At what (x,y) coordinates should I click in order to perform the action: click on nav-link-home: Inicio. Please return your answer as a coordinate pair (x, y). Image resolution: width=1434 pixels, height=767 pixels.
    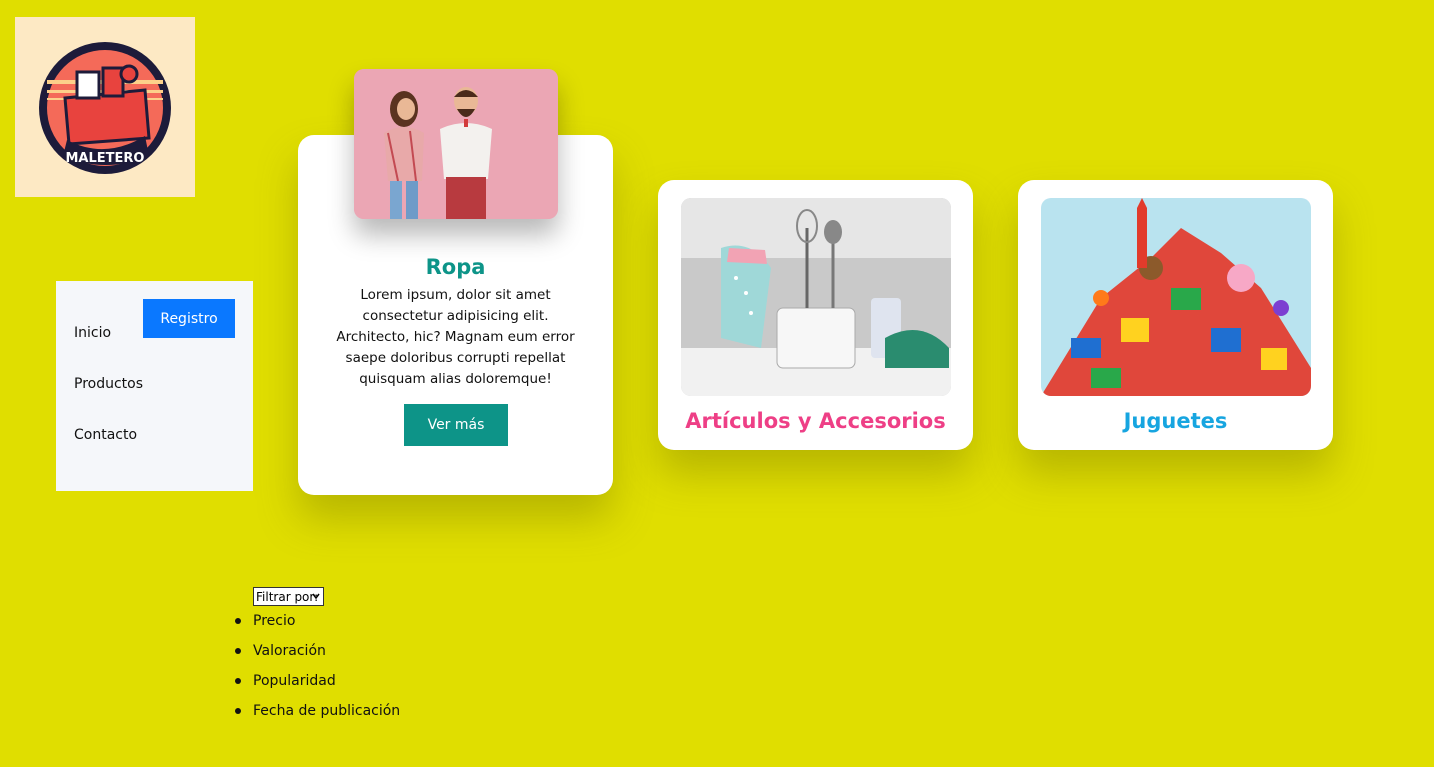
    Looking at the image, I should click on (92, 333).